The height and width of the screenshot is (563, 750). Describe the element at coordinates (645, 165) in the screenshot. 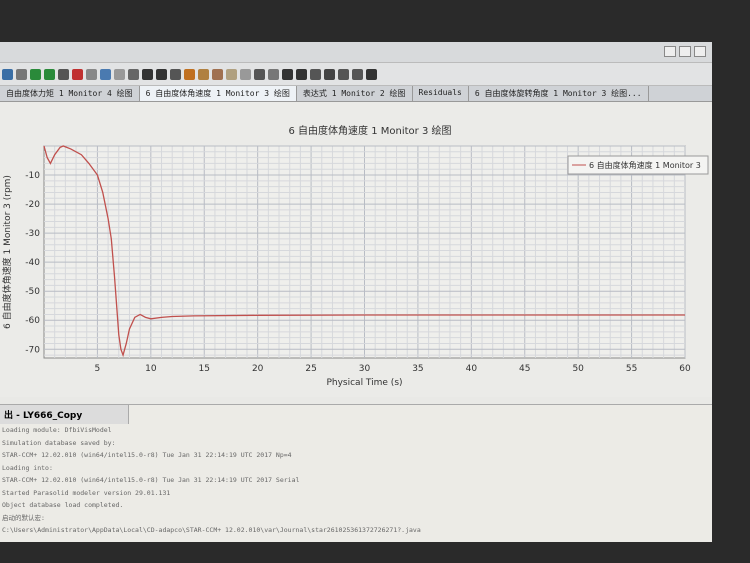

I see `legend-label: 6 自由度体角速度 1 Monitor 3` at that location.